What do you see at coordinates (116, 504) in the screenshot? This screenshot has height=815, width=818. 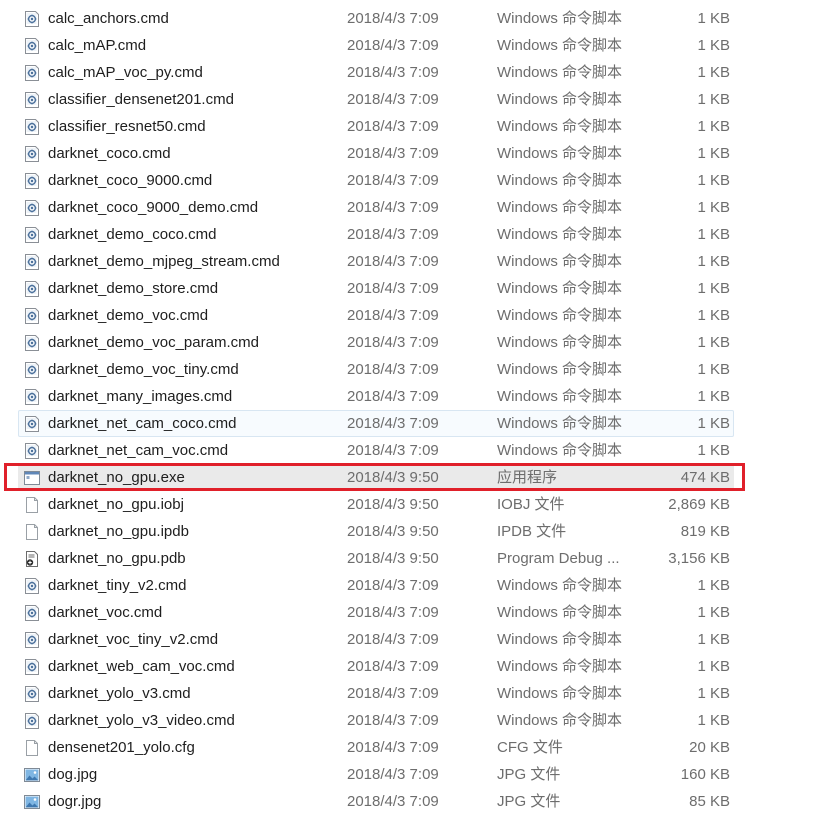 I see `file-name: darknet_no_gpu.iobj` at bounding box center [116, 504].